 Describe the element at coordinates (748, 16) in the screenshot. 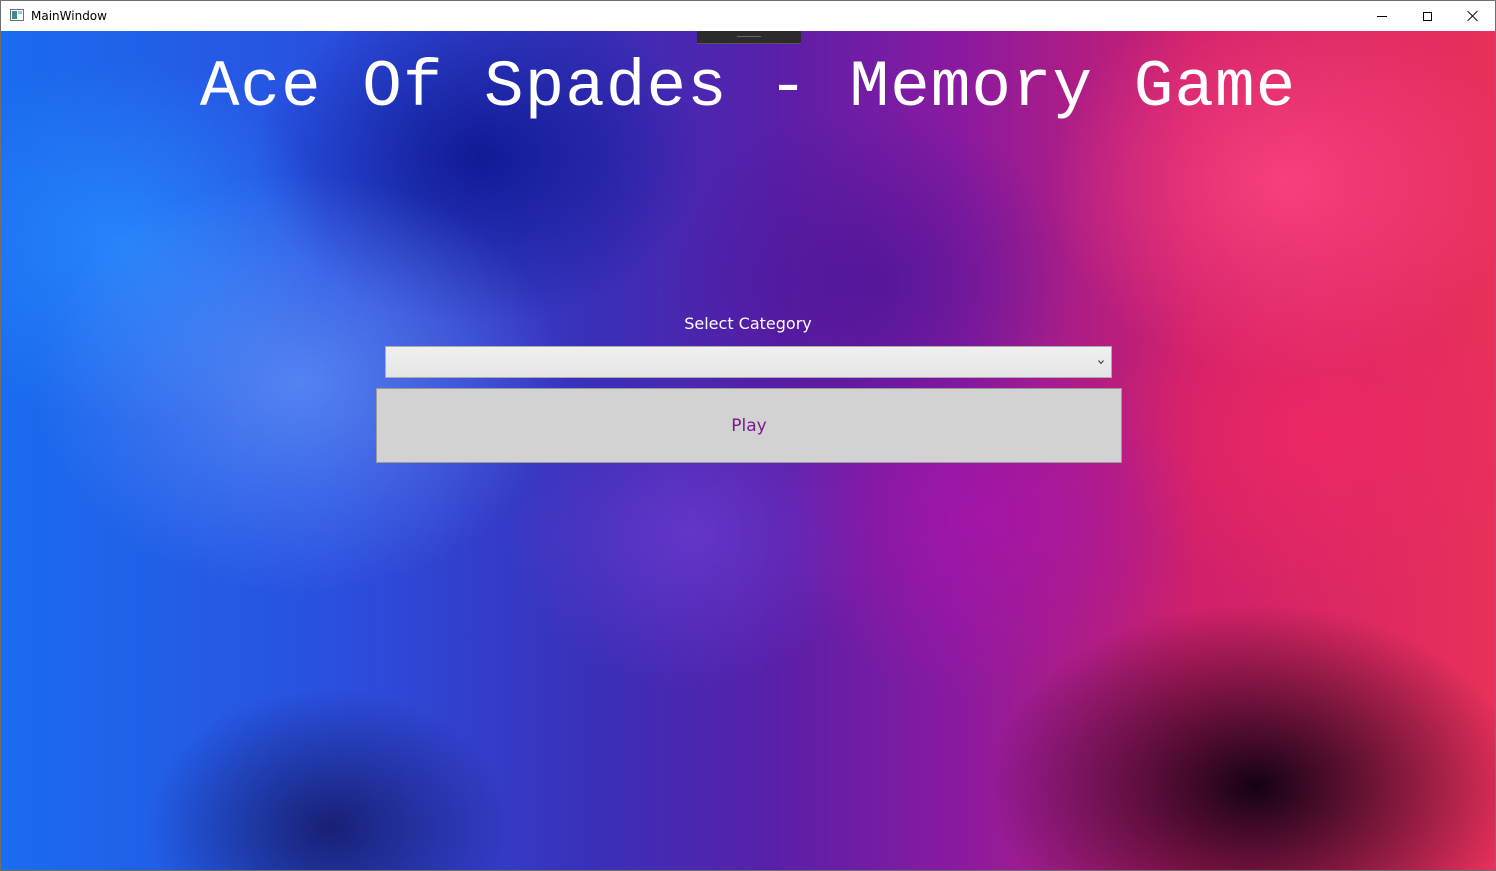

I see `title-bar: MainWindow` at that location.